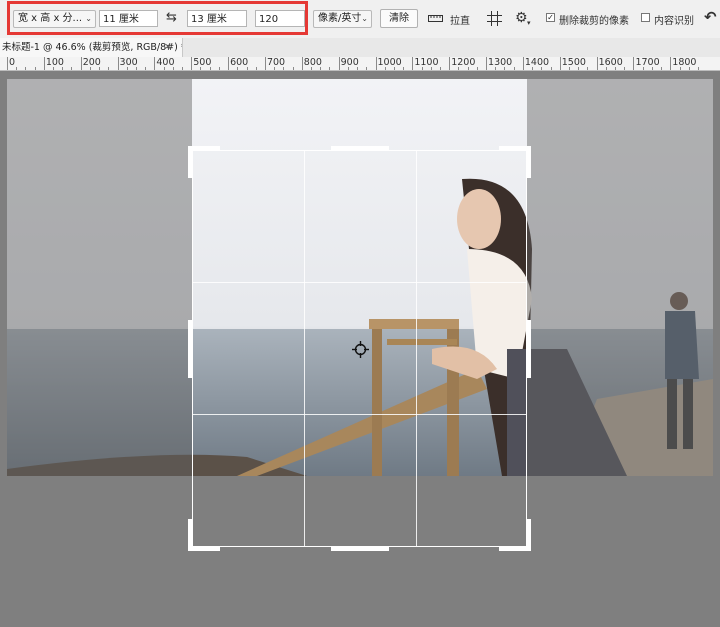  I want to click on ruler-label: 700, so click(276, 62).